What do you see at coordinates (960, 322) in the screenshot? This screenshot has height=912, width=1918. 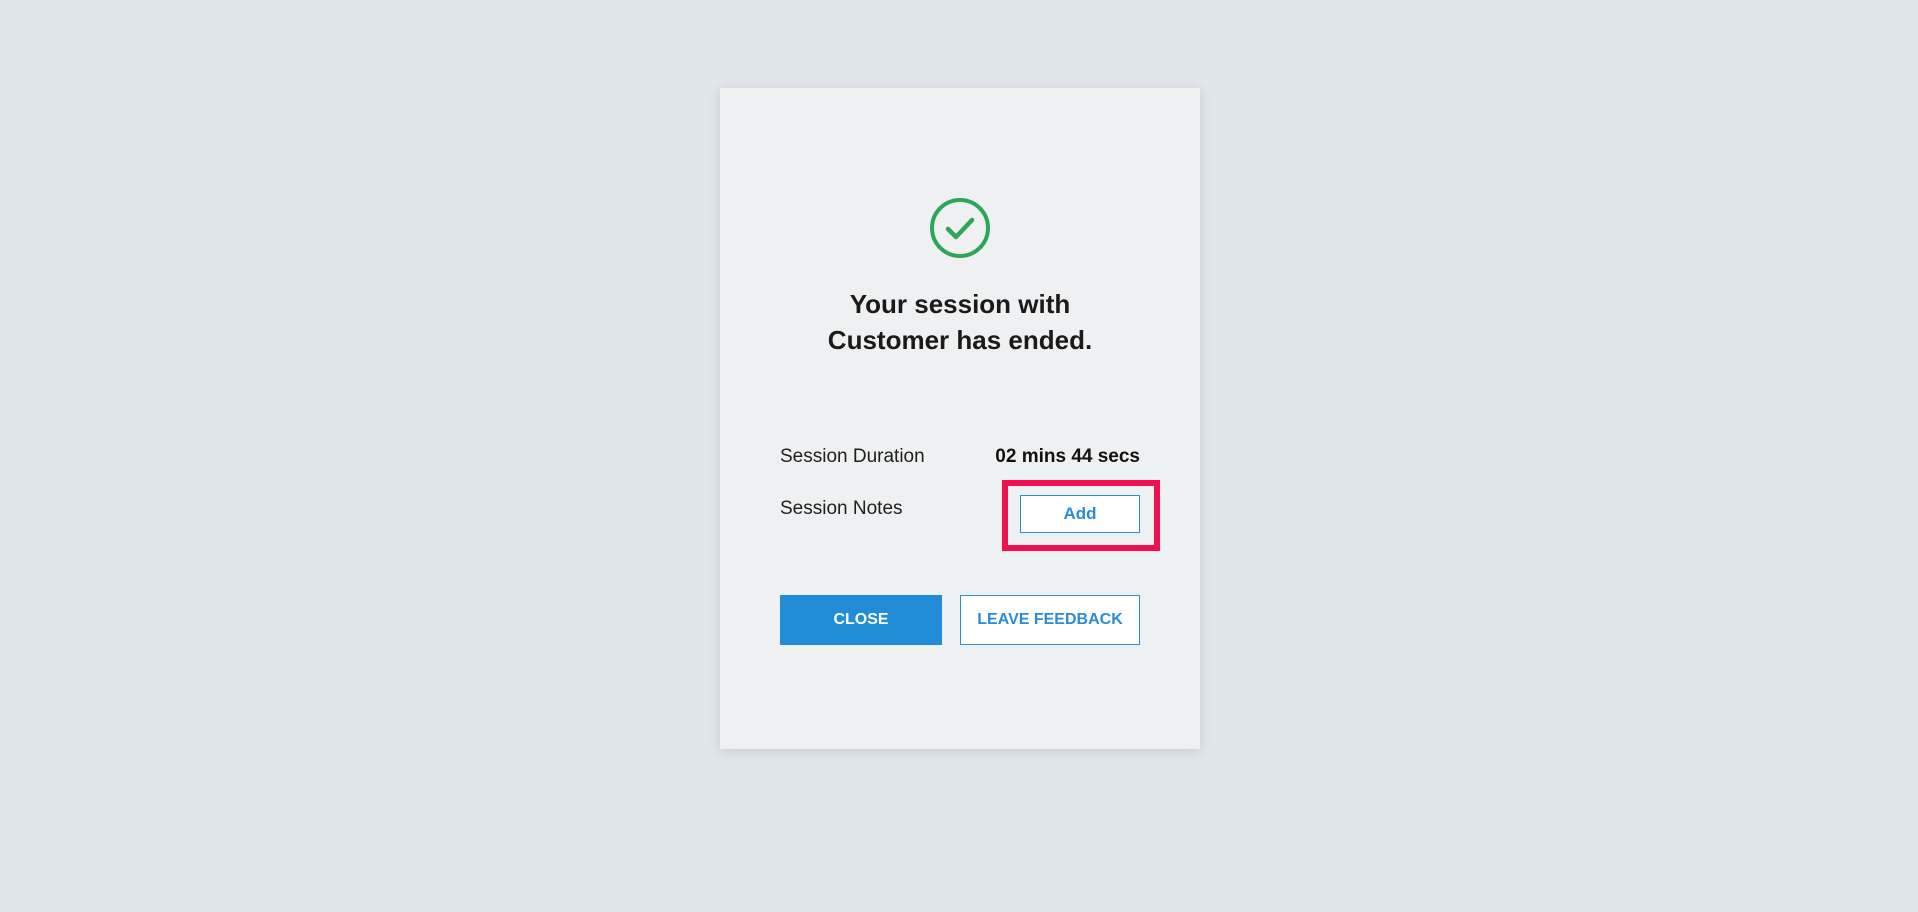 I see `dialog-title: Your session with Customer has ended.` at bounding box center [960, 322].